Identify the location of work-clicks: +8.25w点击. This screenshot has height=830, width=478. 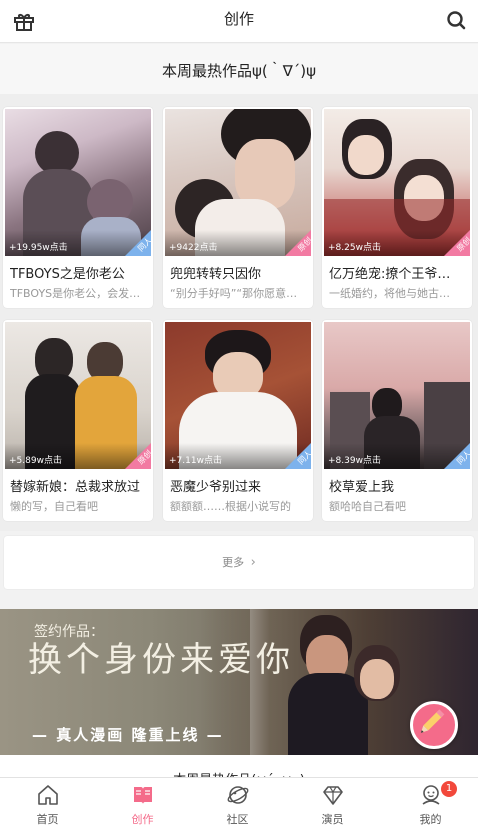
(354, 248).